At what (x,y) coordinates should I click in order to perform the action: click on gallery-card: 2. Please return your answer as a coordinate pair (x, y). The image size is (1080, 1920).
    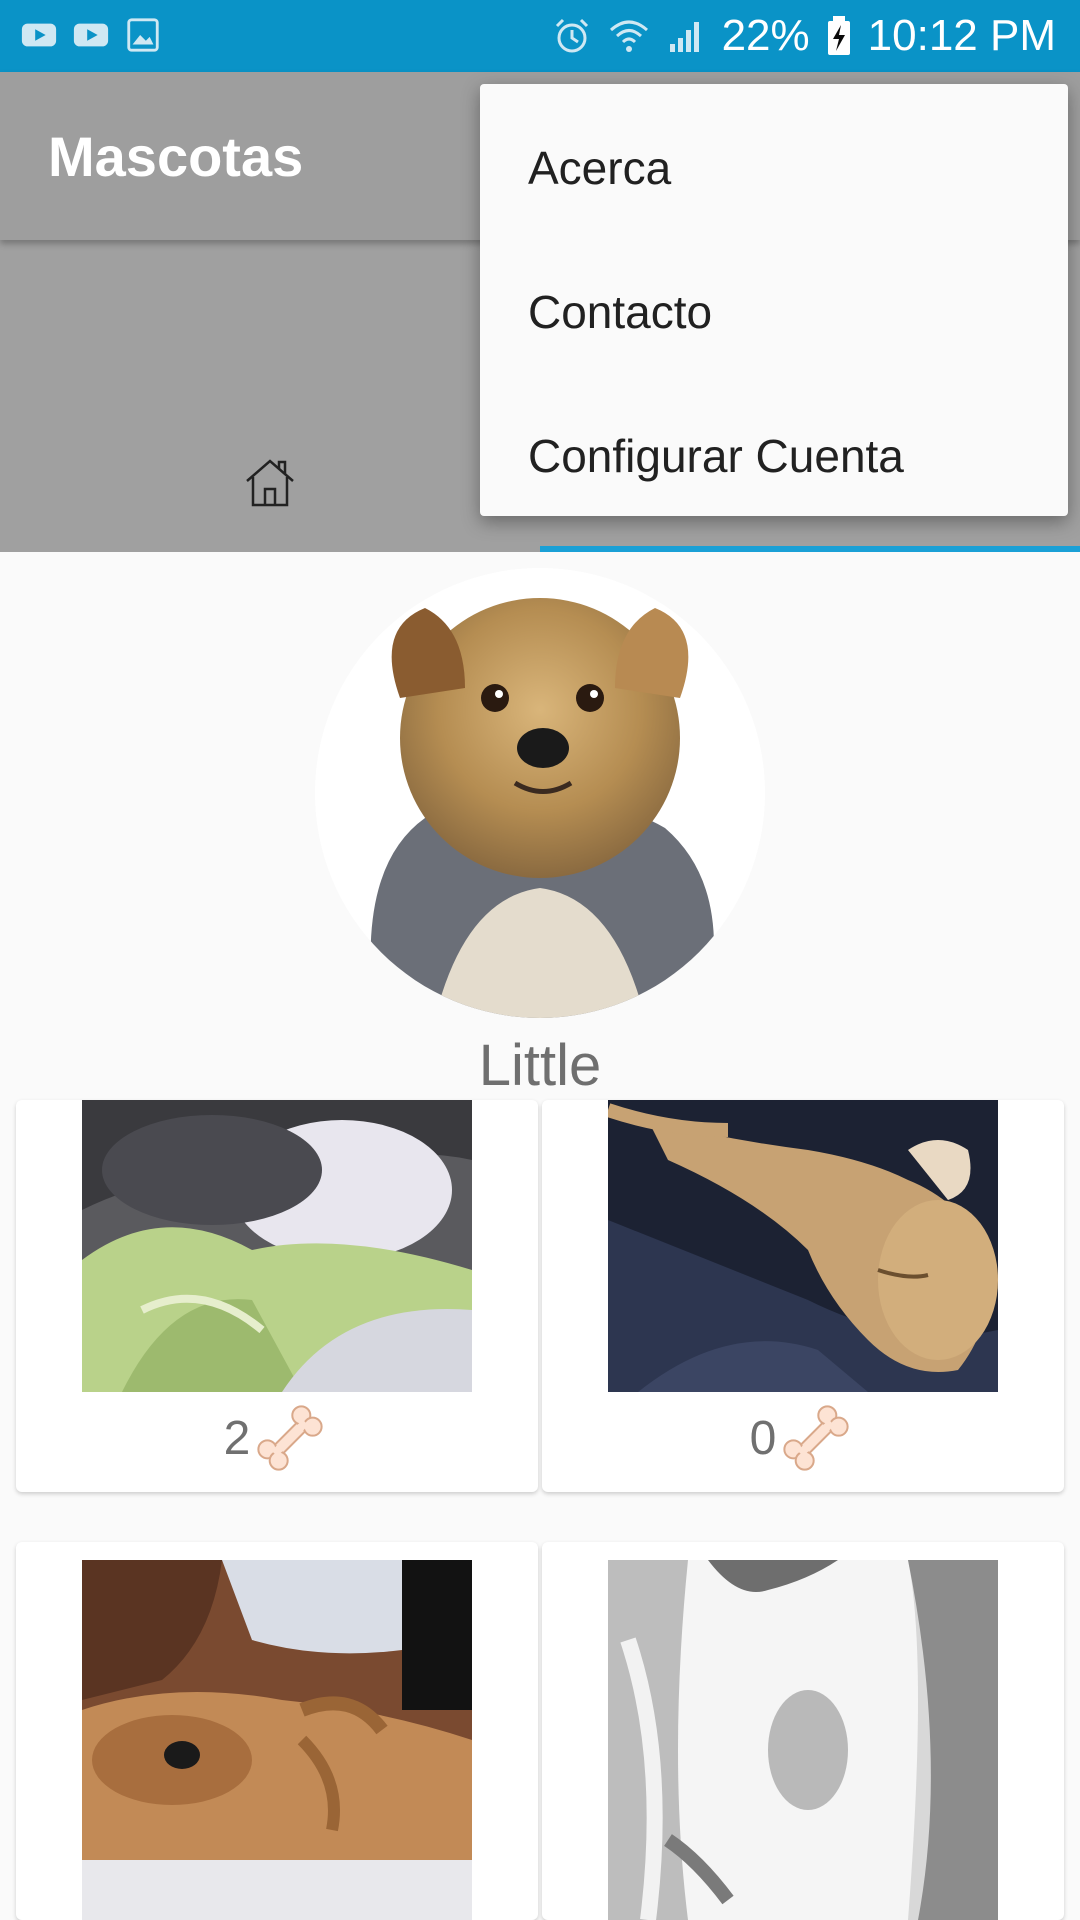
    Looking at the image, I should click on (277, 1296).